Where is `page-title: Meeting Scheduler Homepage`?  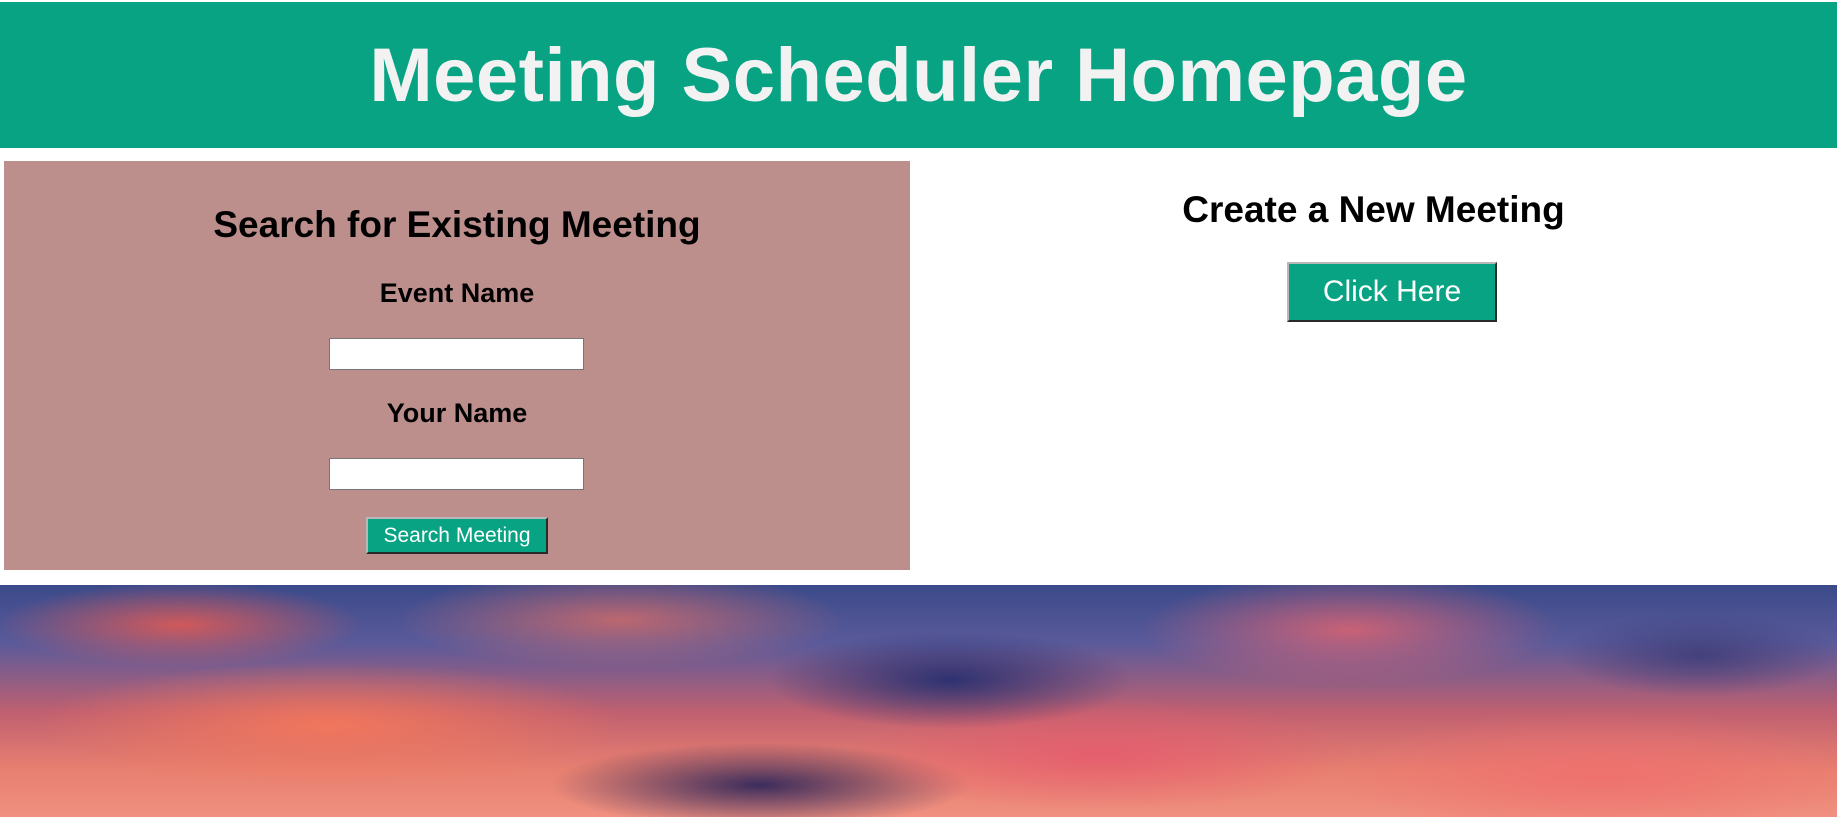 page-title: Meeting Scheduler Homepage is located at coordinates (918, 75).